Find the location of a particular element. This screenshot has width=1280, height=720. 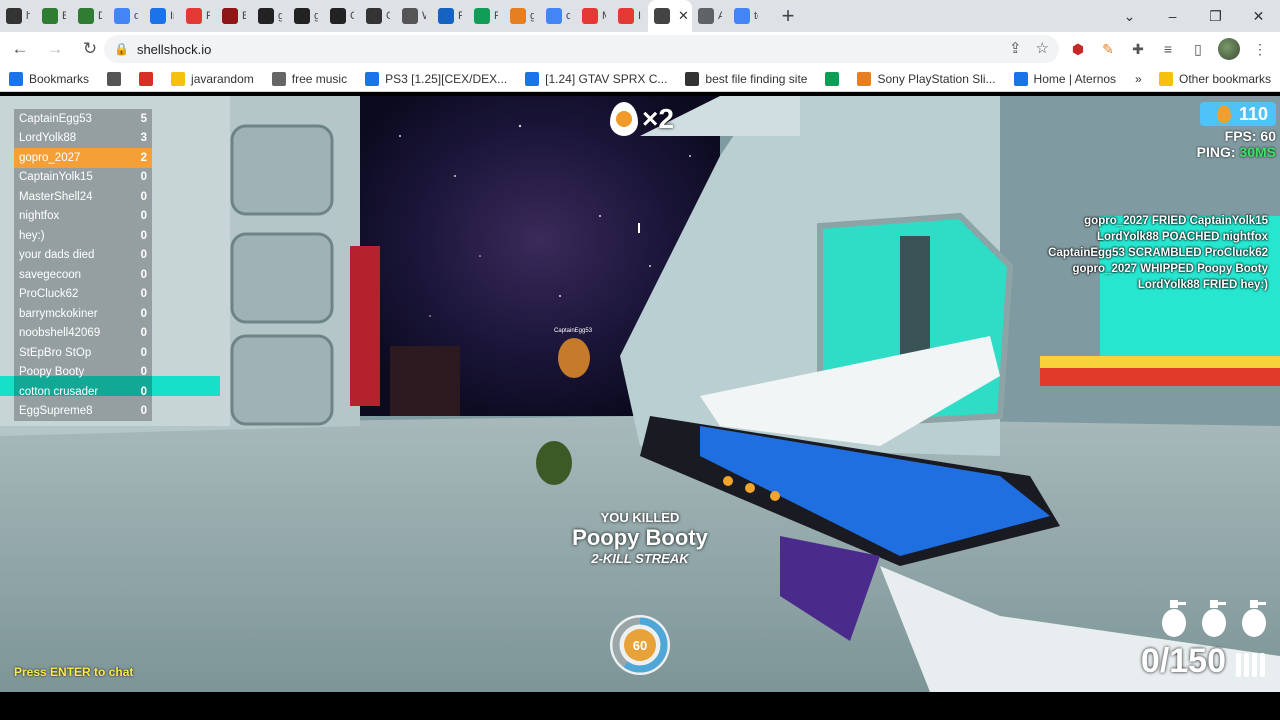

other-bookmarks: Other bookmarks is located at coordinates (1215, 78).